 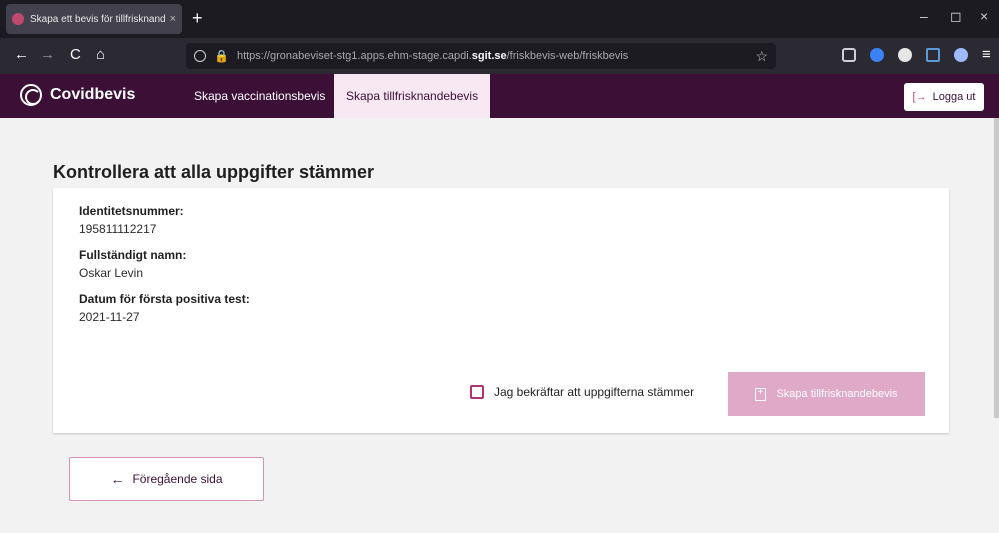 What do you see at coordinates (98, 19) in the screenshot?
I see `tab-title: Skapa ett bevis för tillfrisknande` at bounding box center [98, 19].